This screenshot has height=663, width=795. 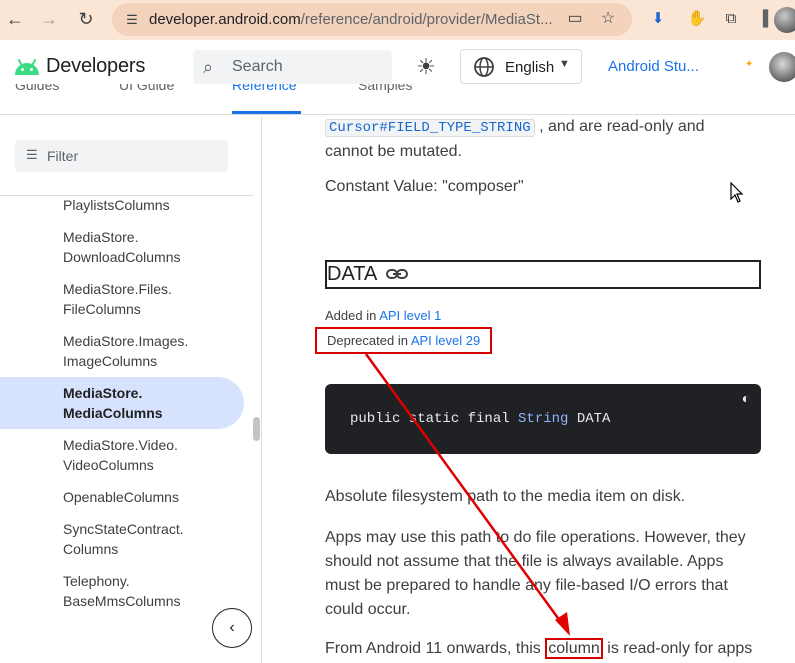 What do you see at coordinates (530, 67) in the screenshot?
I see `language-label: English` at bounding box center [530, 67].